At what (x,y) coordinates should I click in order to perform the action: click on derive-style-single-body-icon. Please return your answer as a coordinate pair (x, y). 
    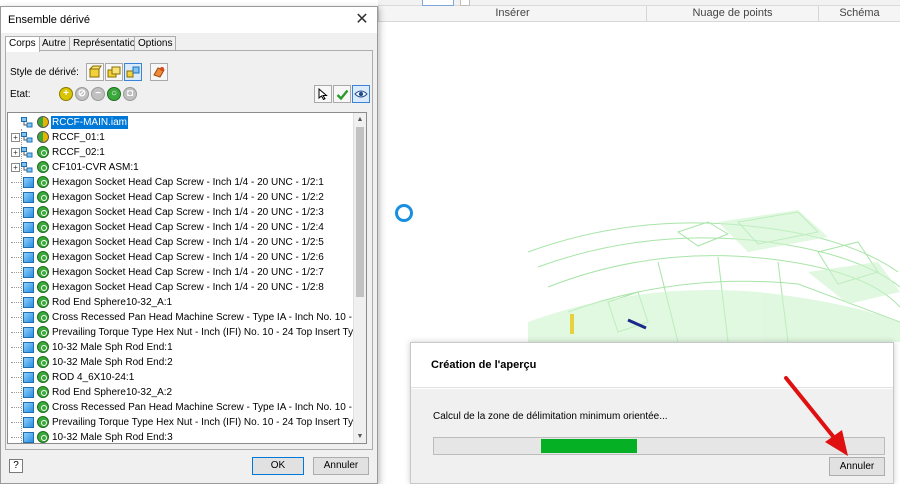
    Looking at the image, I should click on (95, 72).